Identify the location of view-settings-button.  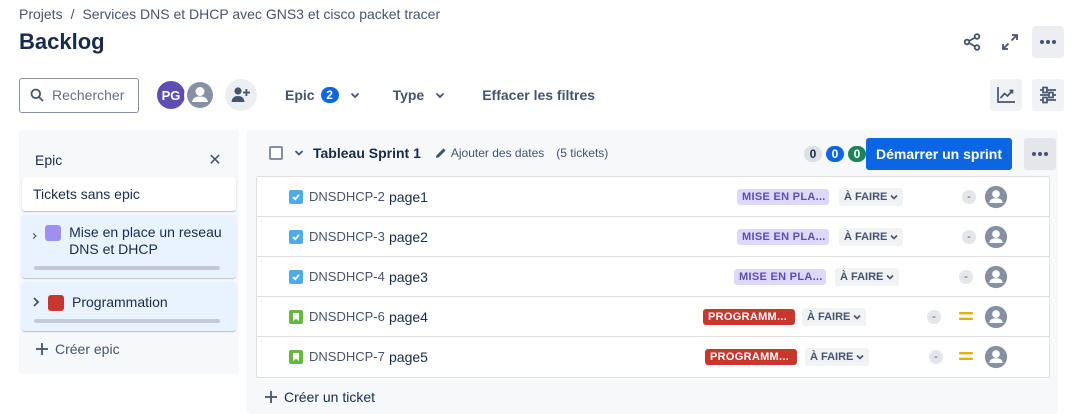
(1048, 95).